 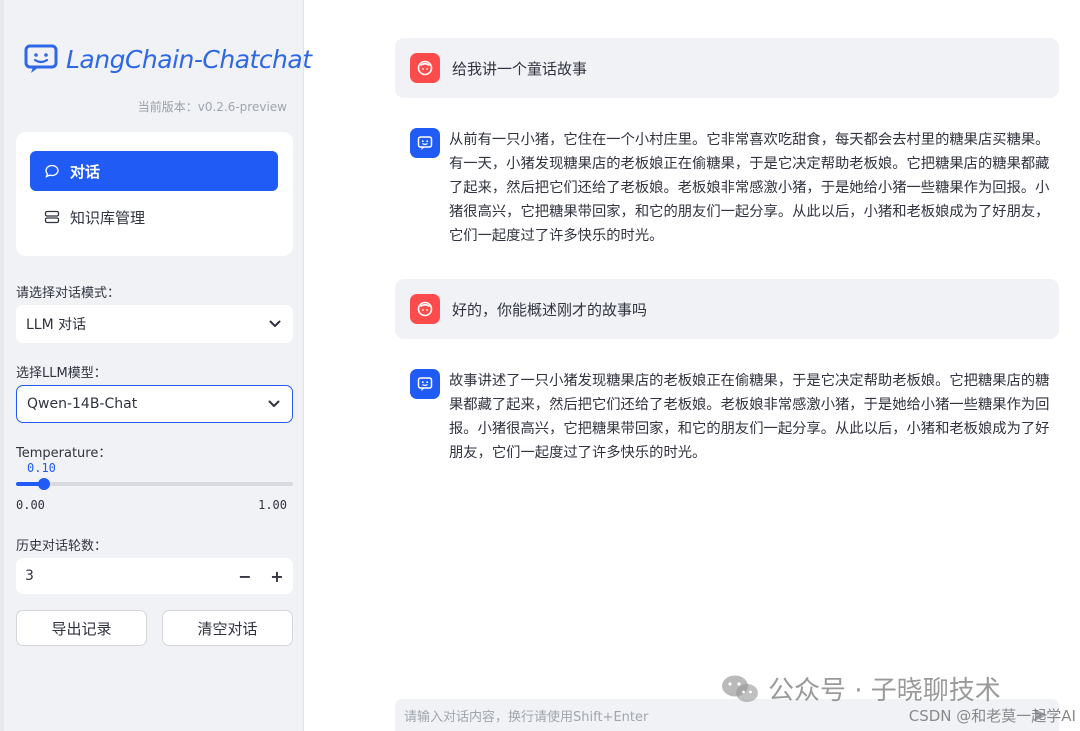 What do you see at coordinates (167, 107) in the screenshot?
I see `version-label: 当前版本：` at bounding box center [167, 107].